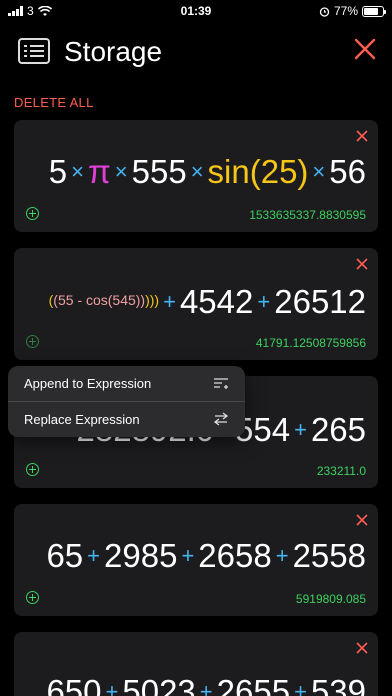 This screenshot has height=696, width=392. What do you see at coordinates (196, 11) in the screenshot?
I see `status-bar: 3 01:39 77%` at bounding box center [196, 11].